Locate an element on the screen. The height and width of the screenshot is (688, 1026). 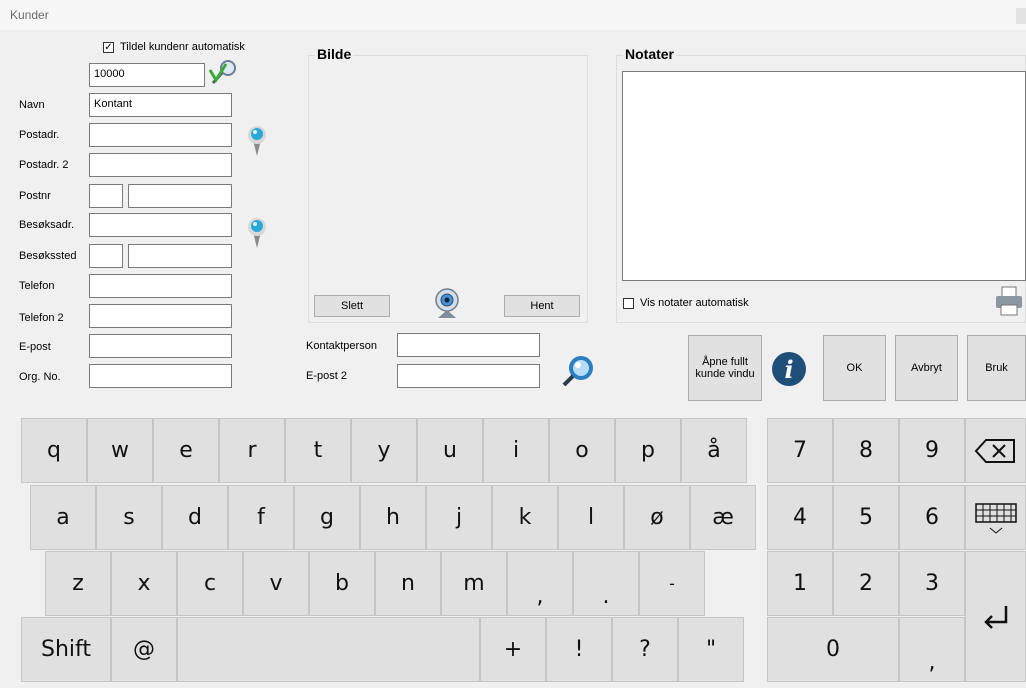
key: " is located at coordinates (711, 649).